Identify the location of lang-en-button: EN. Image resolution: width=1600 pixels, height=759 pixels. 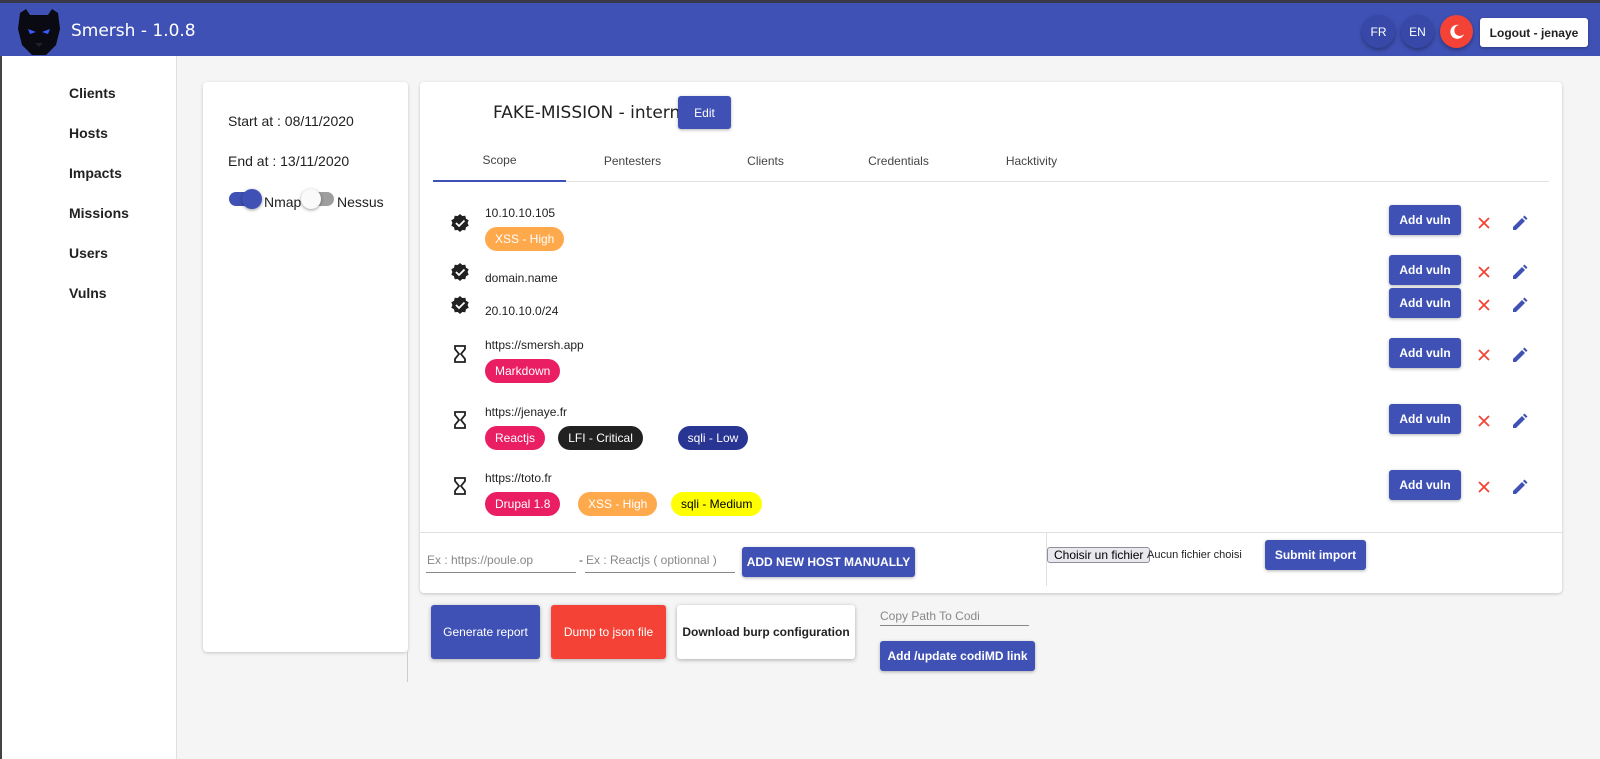
(1417, 31).